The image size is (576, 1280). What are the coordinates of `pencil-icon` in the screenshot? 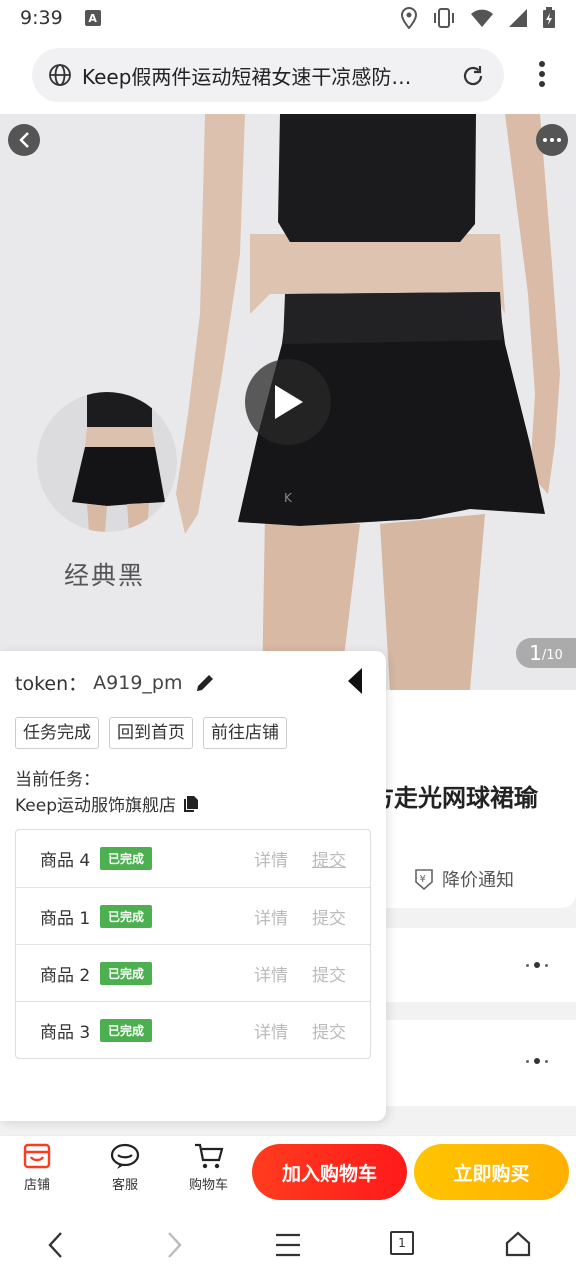 It's located at (205, 683).